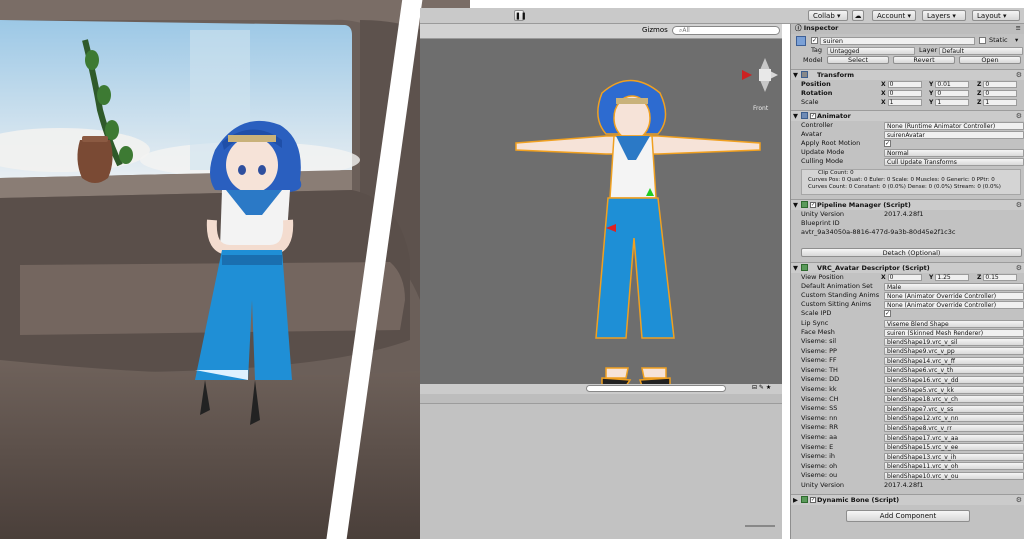  Describe the element at coordinates (954, 134) in the screenshot. I see `avatar-field: suirenAvatar` at that location.